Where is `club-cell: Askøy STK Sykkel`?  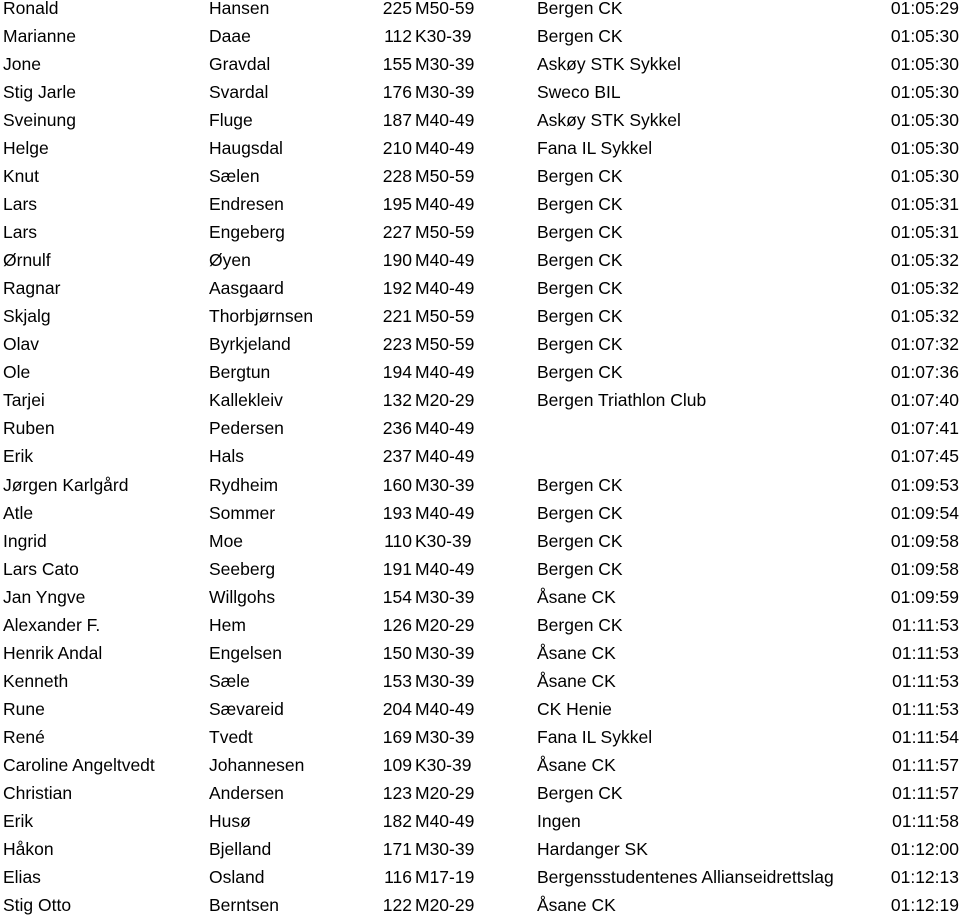
club-cell: Askøy STK Sykkel is located at coordinates (609, 120).